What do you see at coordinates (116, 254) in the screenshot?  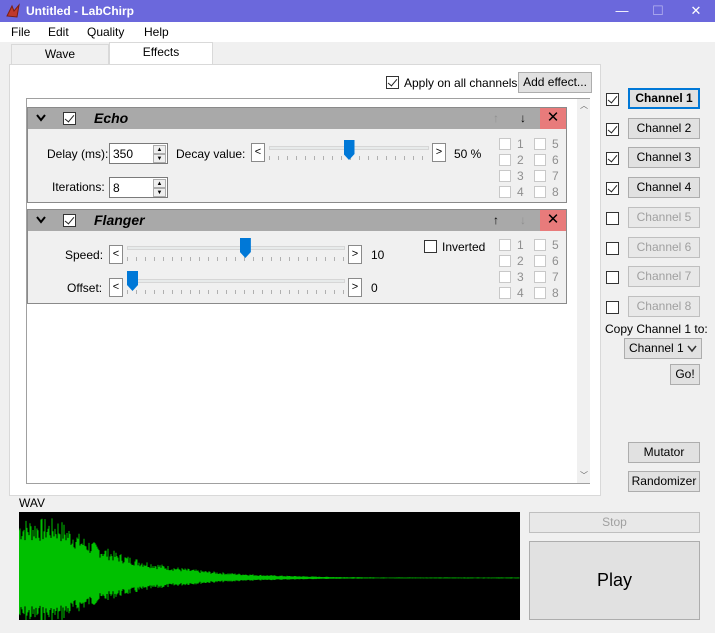 I see `speed-decrease-button: <` at bounding box center [116, 254].